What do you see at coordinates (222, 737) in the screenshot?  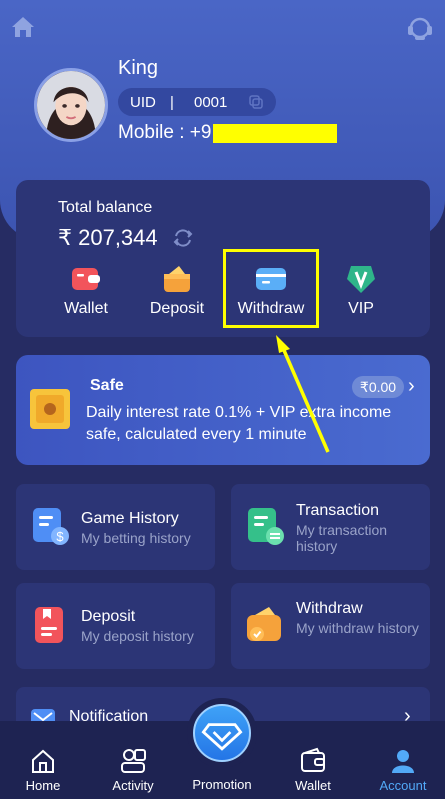 I see `diamond-icon` at bounding box center [222, 737].